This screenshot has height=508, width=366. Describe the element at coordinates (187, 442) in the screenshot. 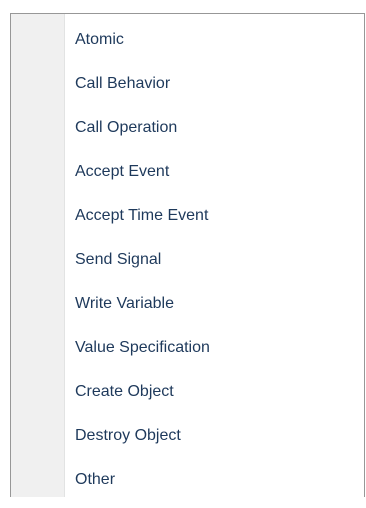

I see `menu-item-destroy-object: Destroy Object` at that location.